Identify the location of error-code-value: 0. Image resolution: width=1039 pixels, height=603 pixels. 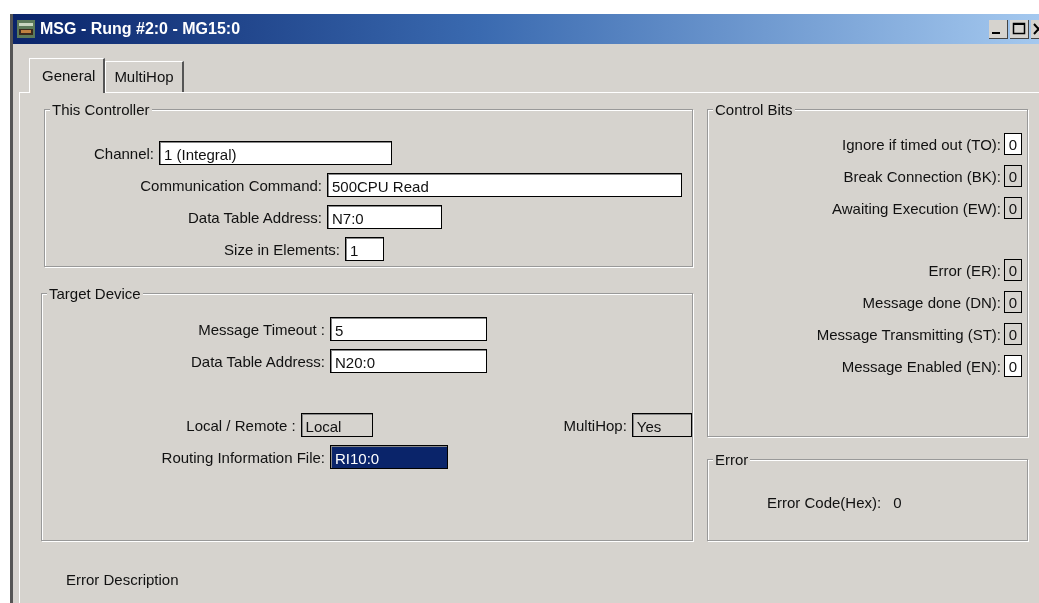
(897, 502).